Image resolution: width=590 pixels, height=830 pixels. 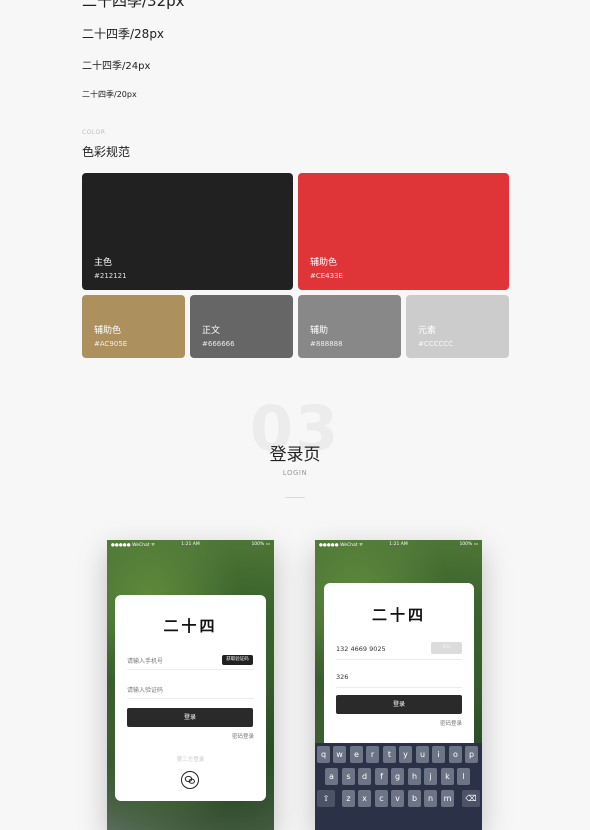 What do you see at coordinates (471, 754) in the screenshot?
I see `key-p: p` at bounding box center [471, 754].